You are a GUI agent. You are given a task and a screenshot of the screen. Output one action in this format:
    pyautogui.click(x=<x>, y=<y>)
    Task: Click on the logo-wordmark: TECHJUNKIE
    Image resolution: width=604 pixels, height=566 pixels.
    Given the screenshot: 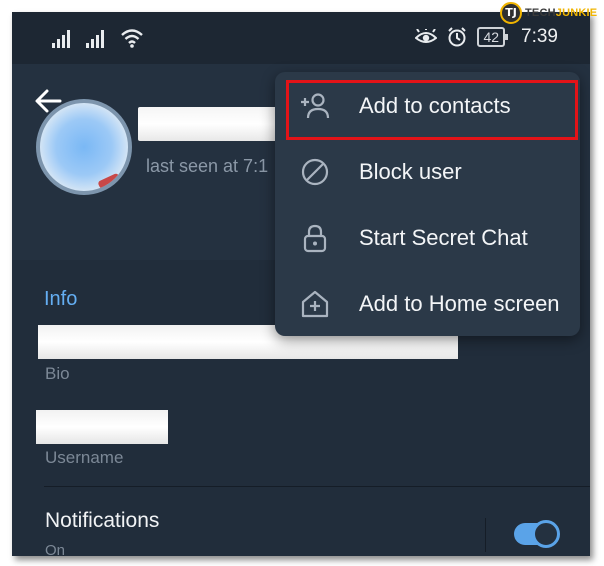 What is the action you would take?
    pyautogui.click(x=561, y=13)
    